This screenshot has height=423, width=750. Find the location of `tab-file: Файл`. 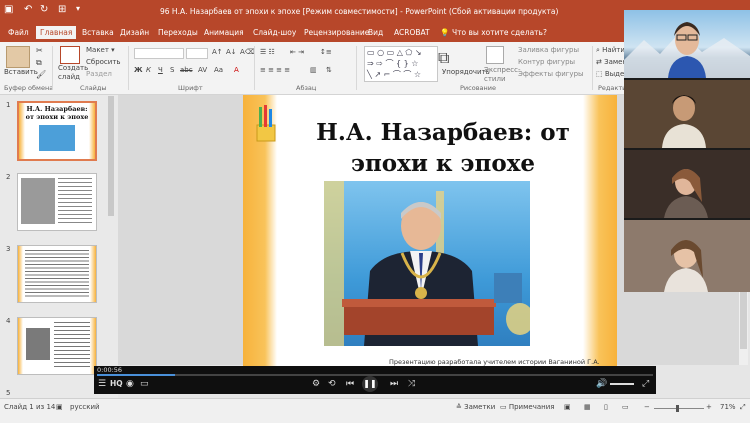

tab-file: Файл is located at coordinates (18, 32).